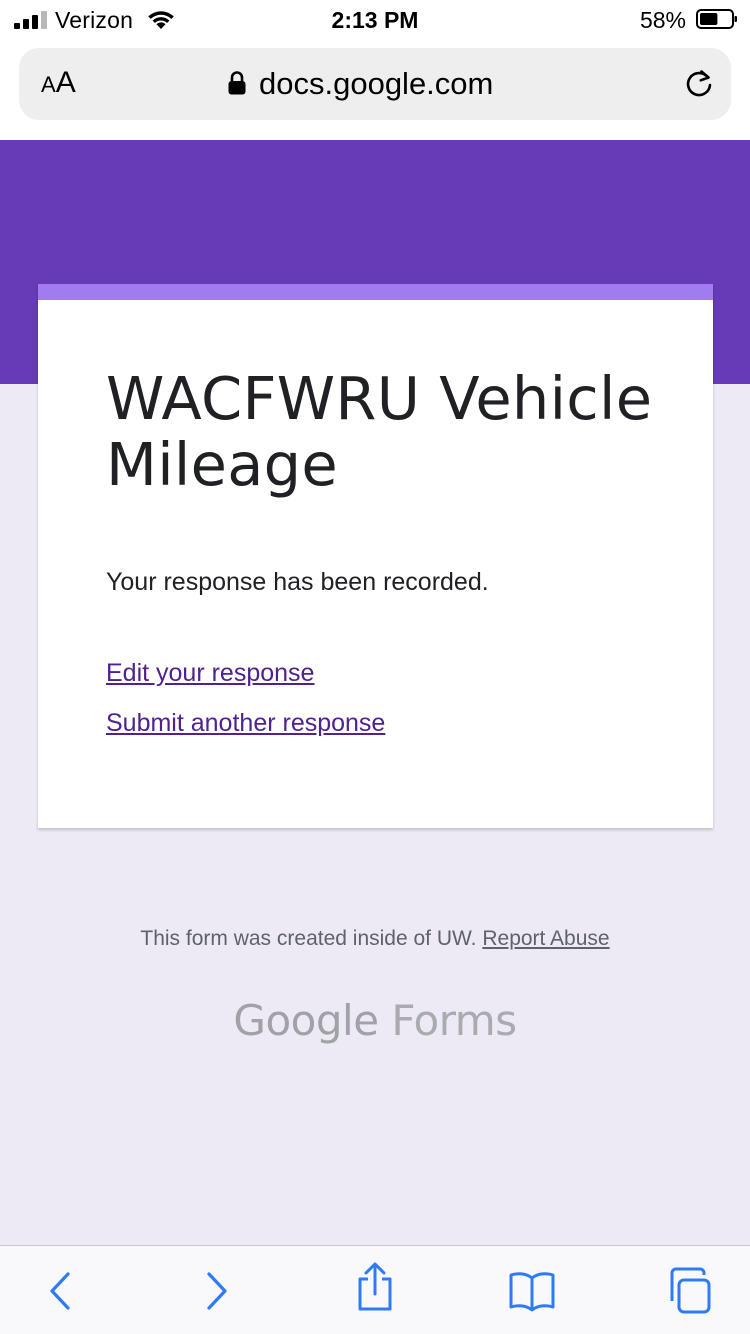 This screenshot has width=750, height=1334. I want to click on status-bar: Verizon 2:13 PM 58%, so click(375, 21).